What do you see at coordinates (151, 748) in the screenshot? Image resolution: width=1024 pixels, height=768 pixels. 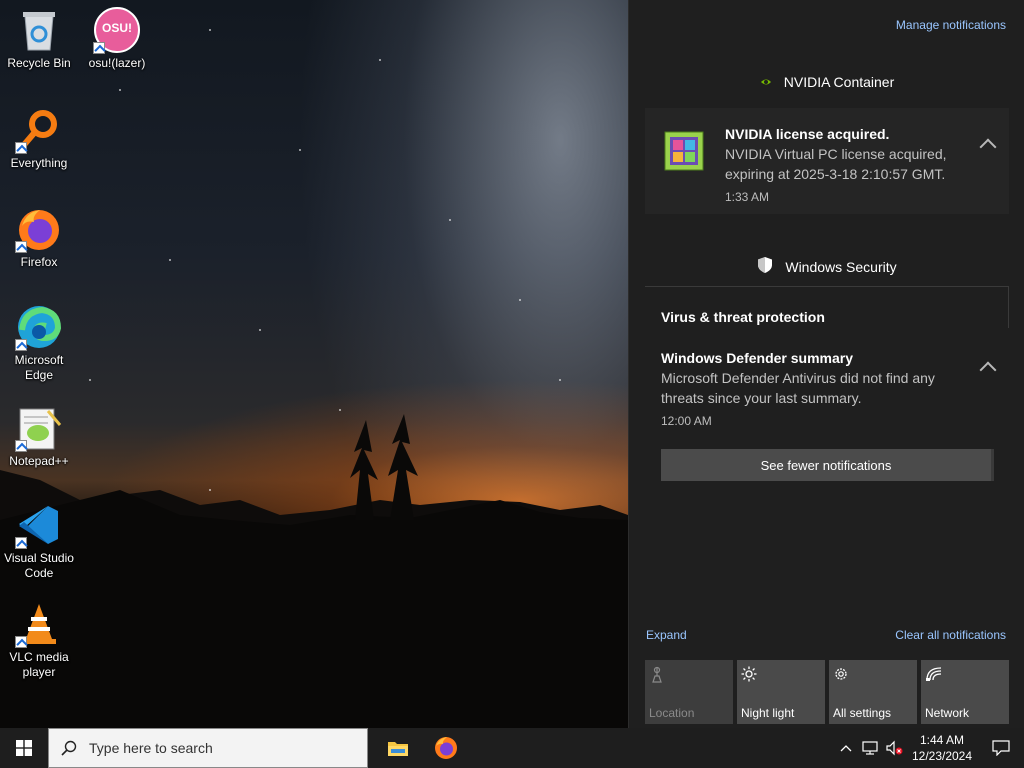 I see `search-placeholder: Type here to search` at bounding box center [151, 748].